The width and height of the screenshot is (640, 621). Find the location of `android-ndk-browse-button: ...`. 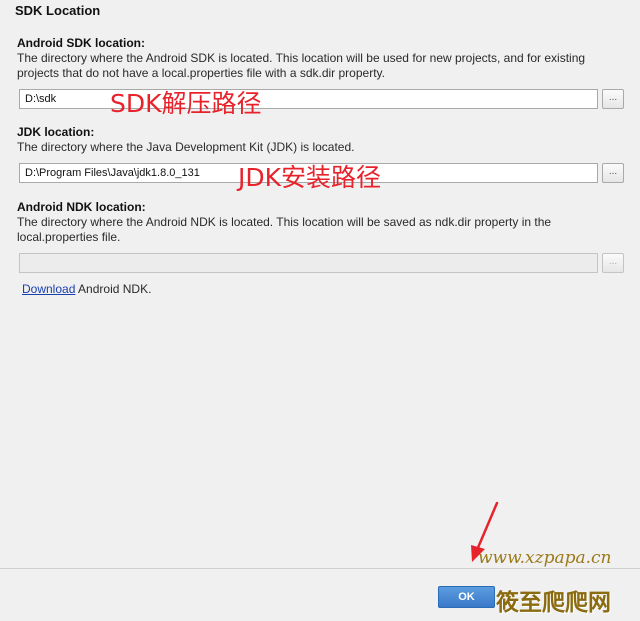

android-ndk-browse-button: ... is located at coordinates (613, 263).